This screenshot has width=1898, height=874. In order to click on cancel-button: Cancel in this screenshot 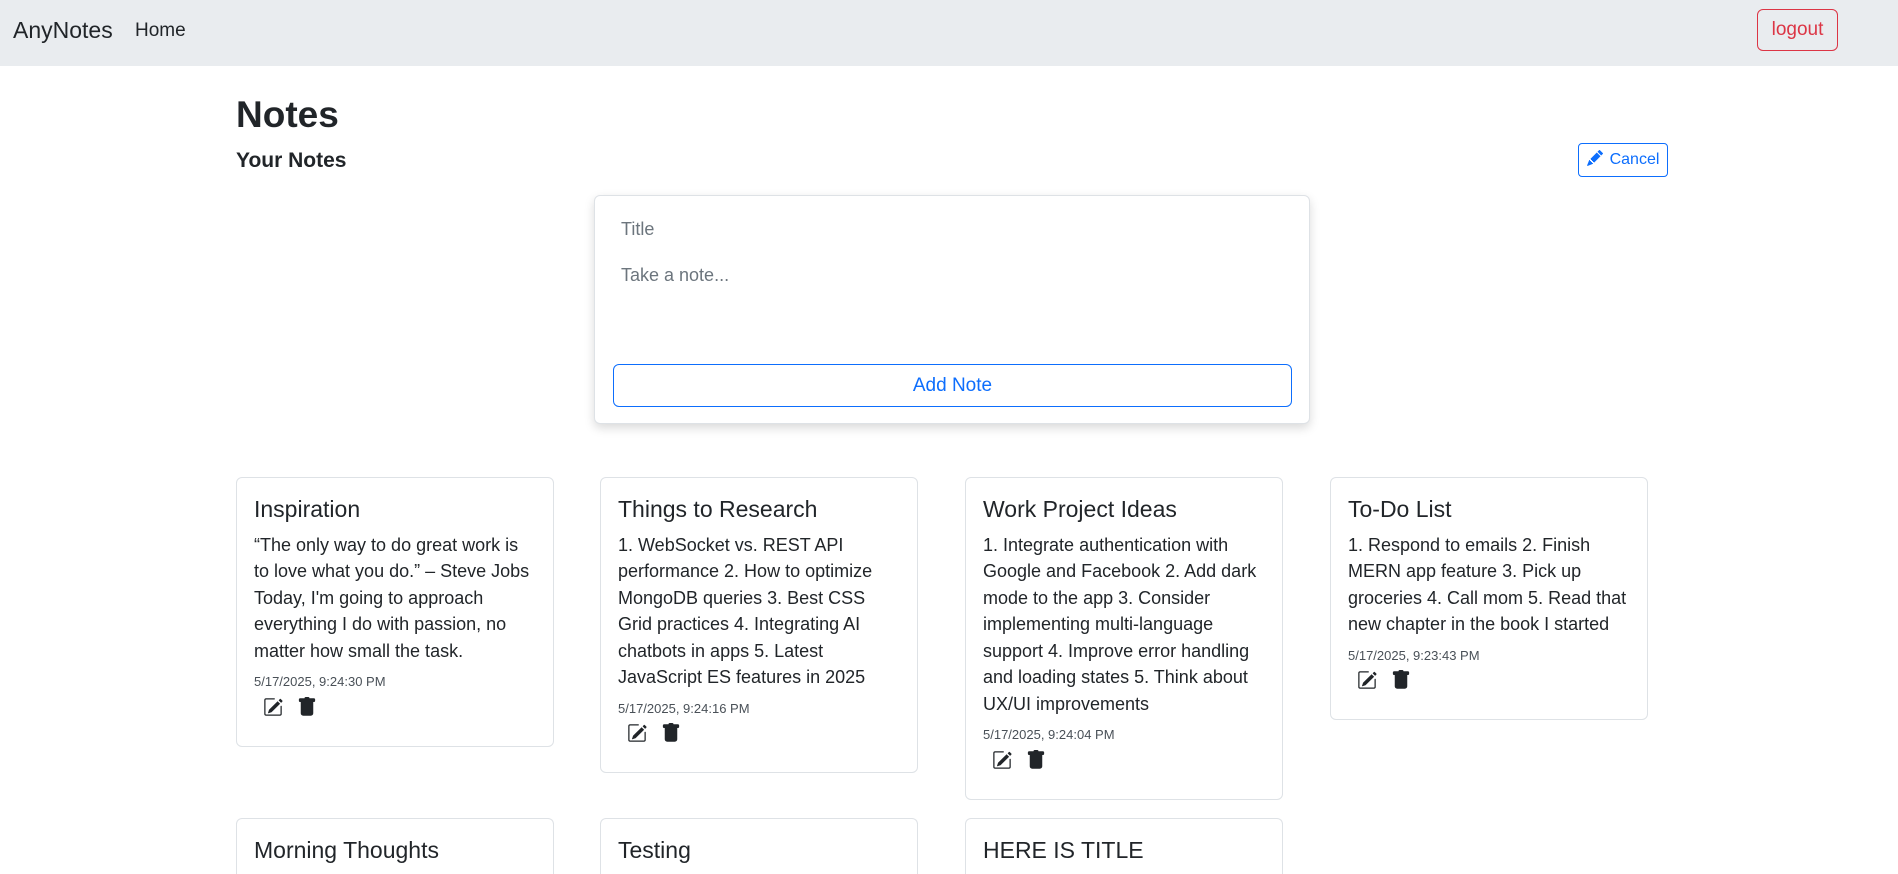, I will do `click(1623, 160)`.